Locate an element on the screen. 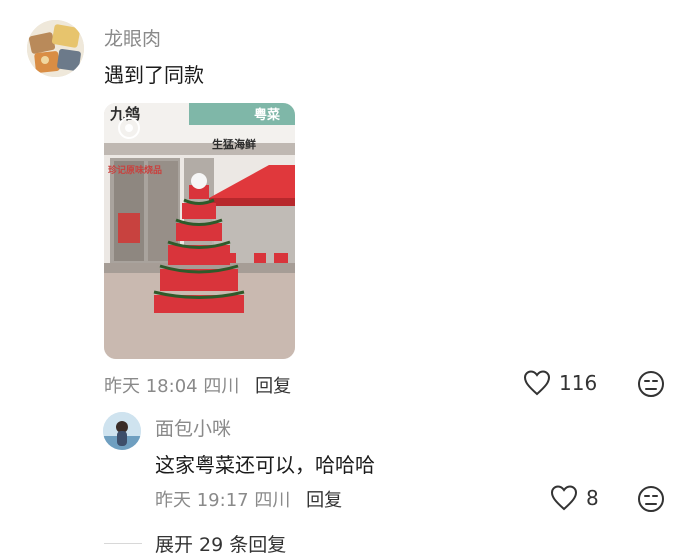  expand-replies-button: 展开 29 条回复 is located at coordinates (220, 543).